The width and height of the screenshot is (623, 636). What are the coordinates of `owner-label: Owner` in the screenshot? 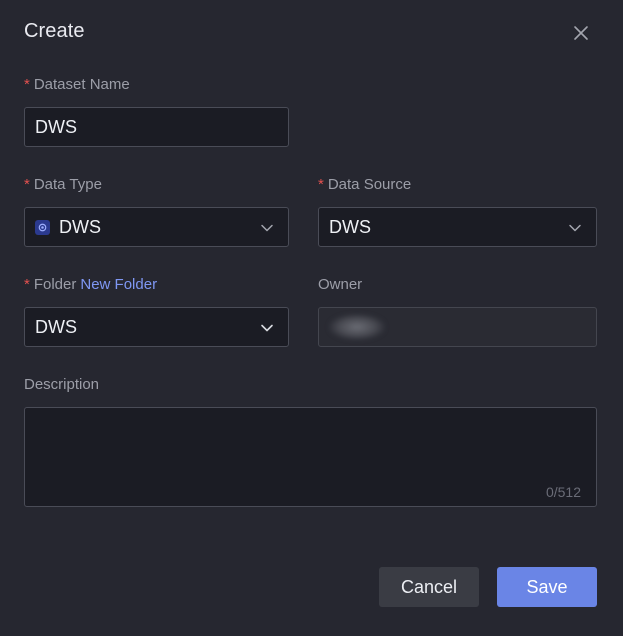 It's located at (340, 284).